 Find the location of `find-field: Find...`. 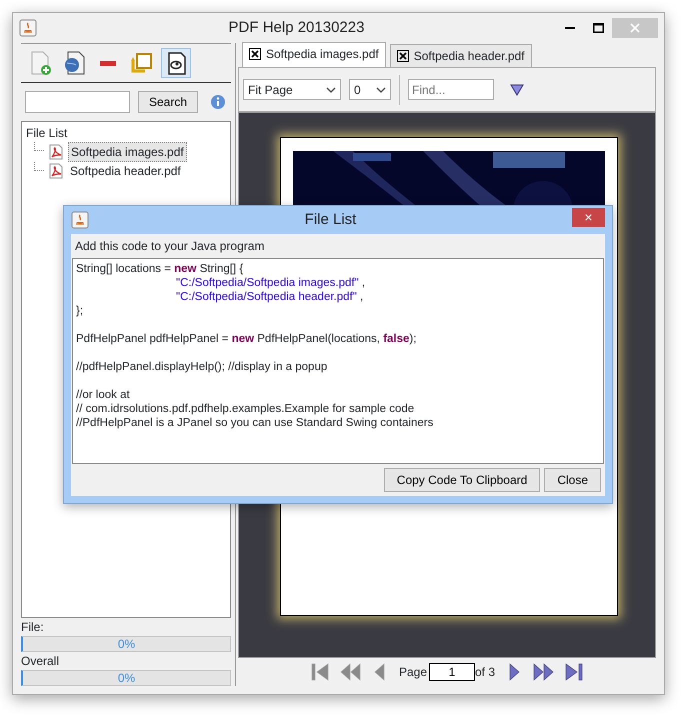

find-field: Find... is located at coordinates (451, 89).